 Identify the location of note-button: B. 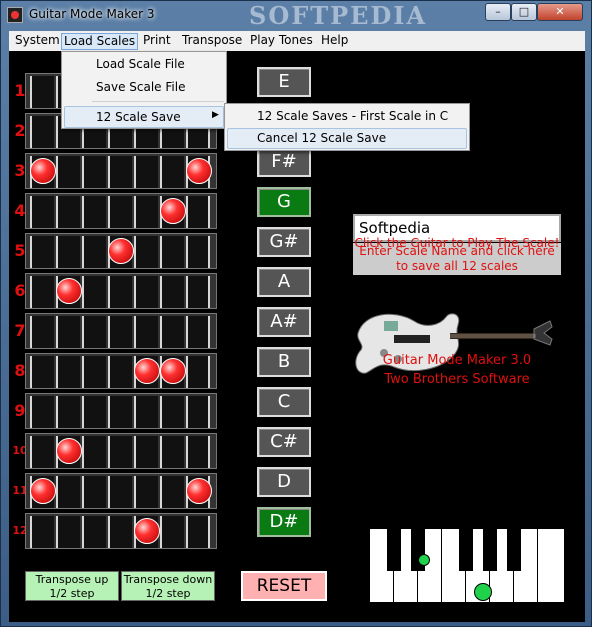
(284, 362).